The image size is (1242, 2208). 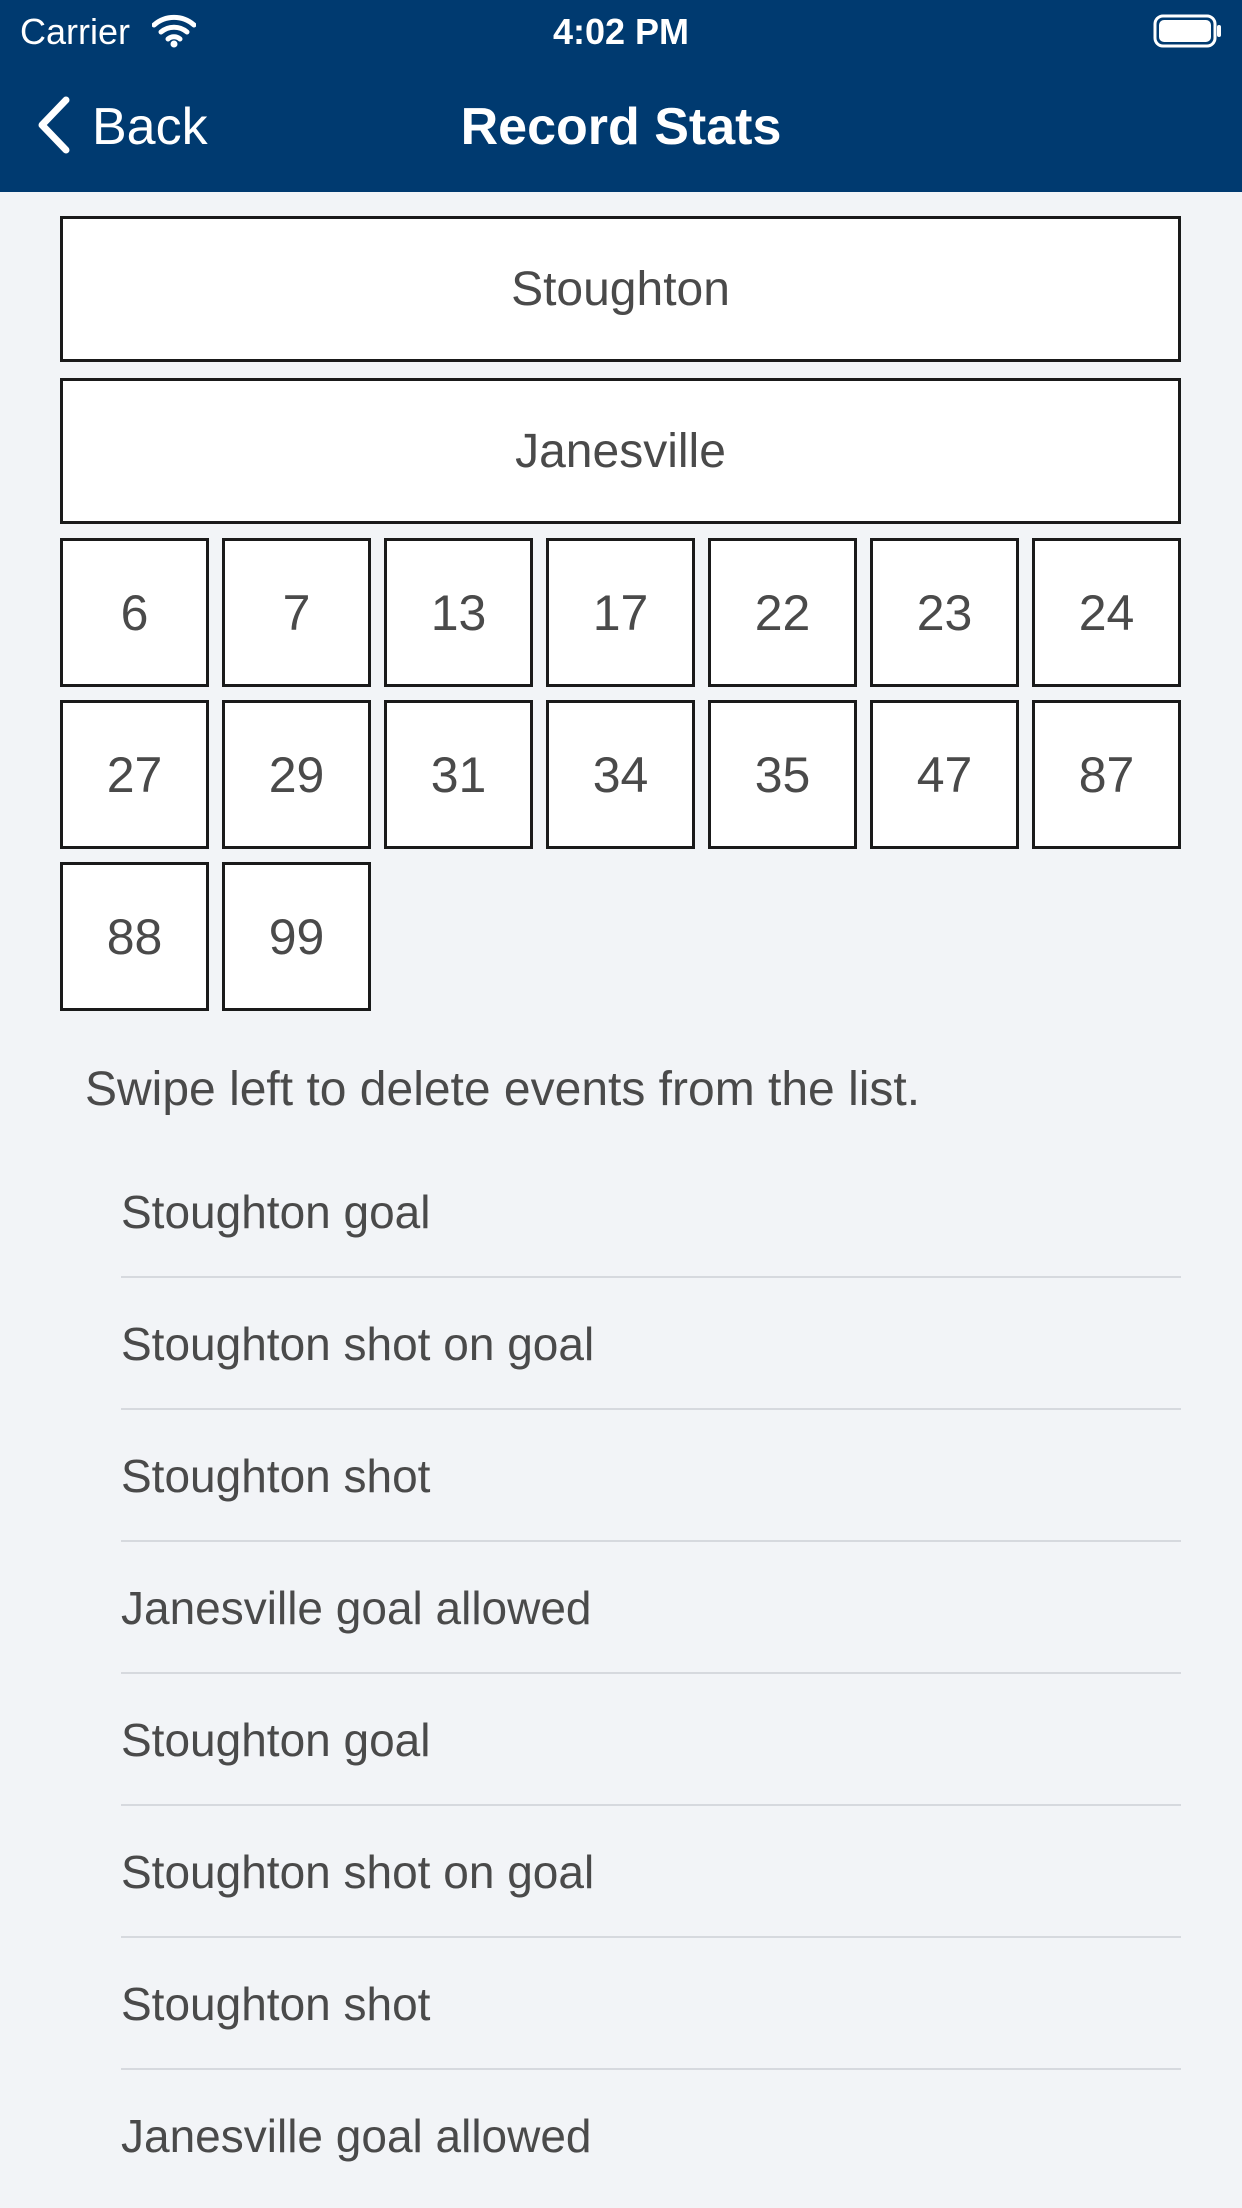 What do you see at coordinates (458, 612) in the screenshot?
I see `player-number-button: 13` at bounding box center [458, 612].